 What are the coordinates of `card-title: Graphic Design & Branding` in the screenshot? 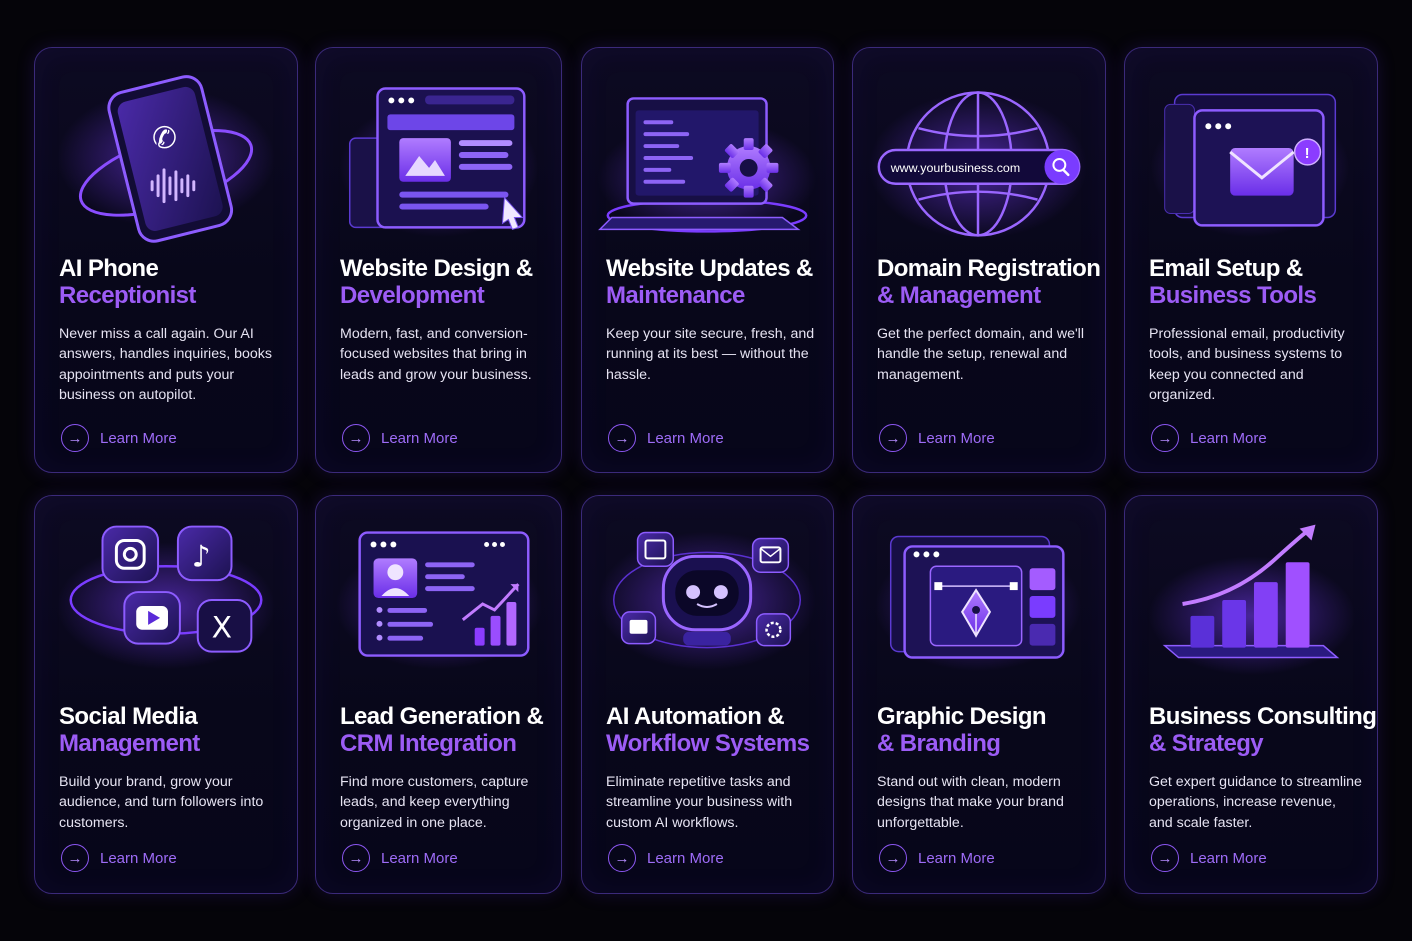 It's located at (986, 730).